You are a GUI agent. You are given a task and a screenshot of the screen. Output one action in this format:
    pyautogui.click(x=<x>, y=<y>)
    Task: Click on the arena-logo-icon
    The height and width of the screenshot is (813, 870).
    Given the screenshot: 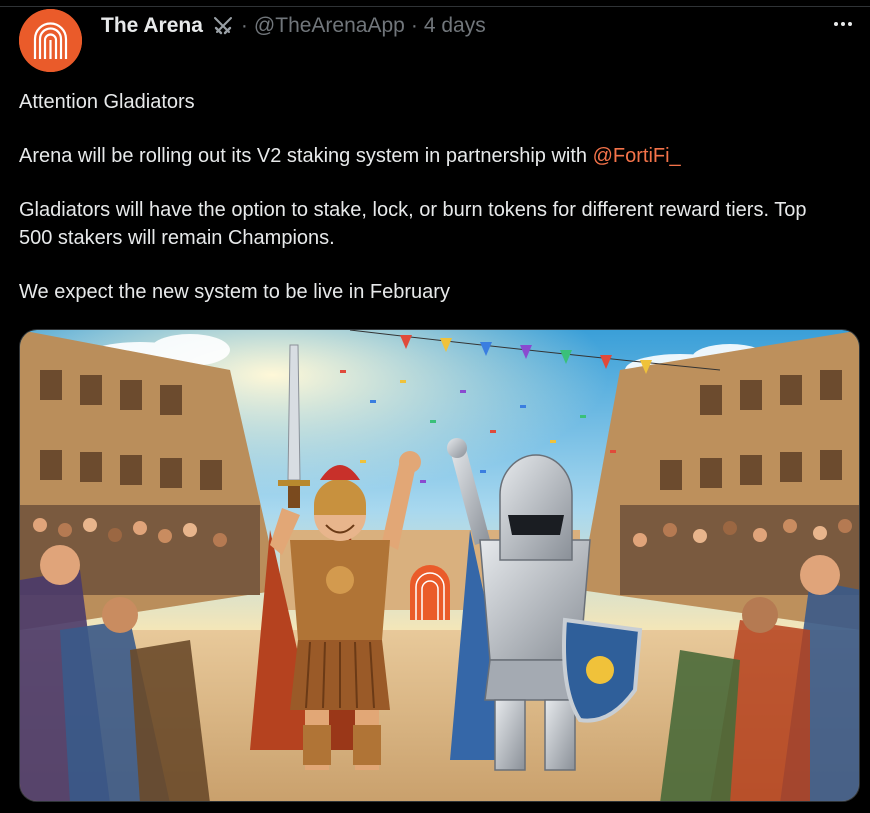 What is the action you would take?
    pyautogui.click(x=50, y=40)
    